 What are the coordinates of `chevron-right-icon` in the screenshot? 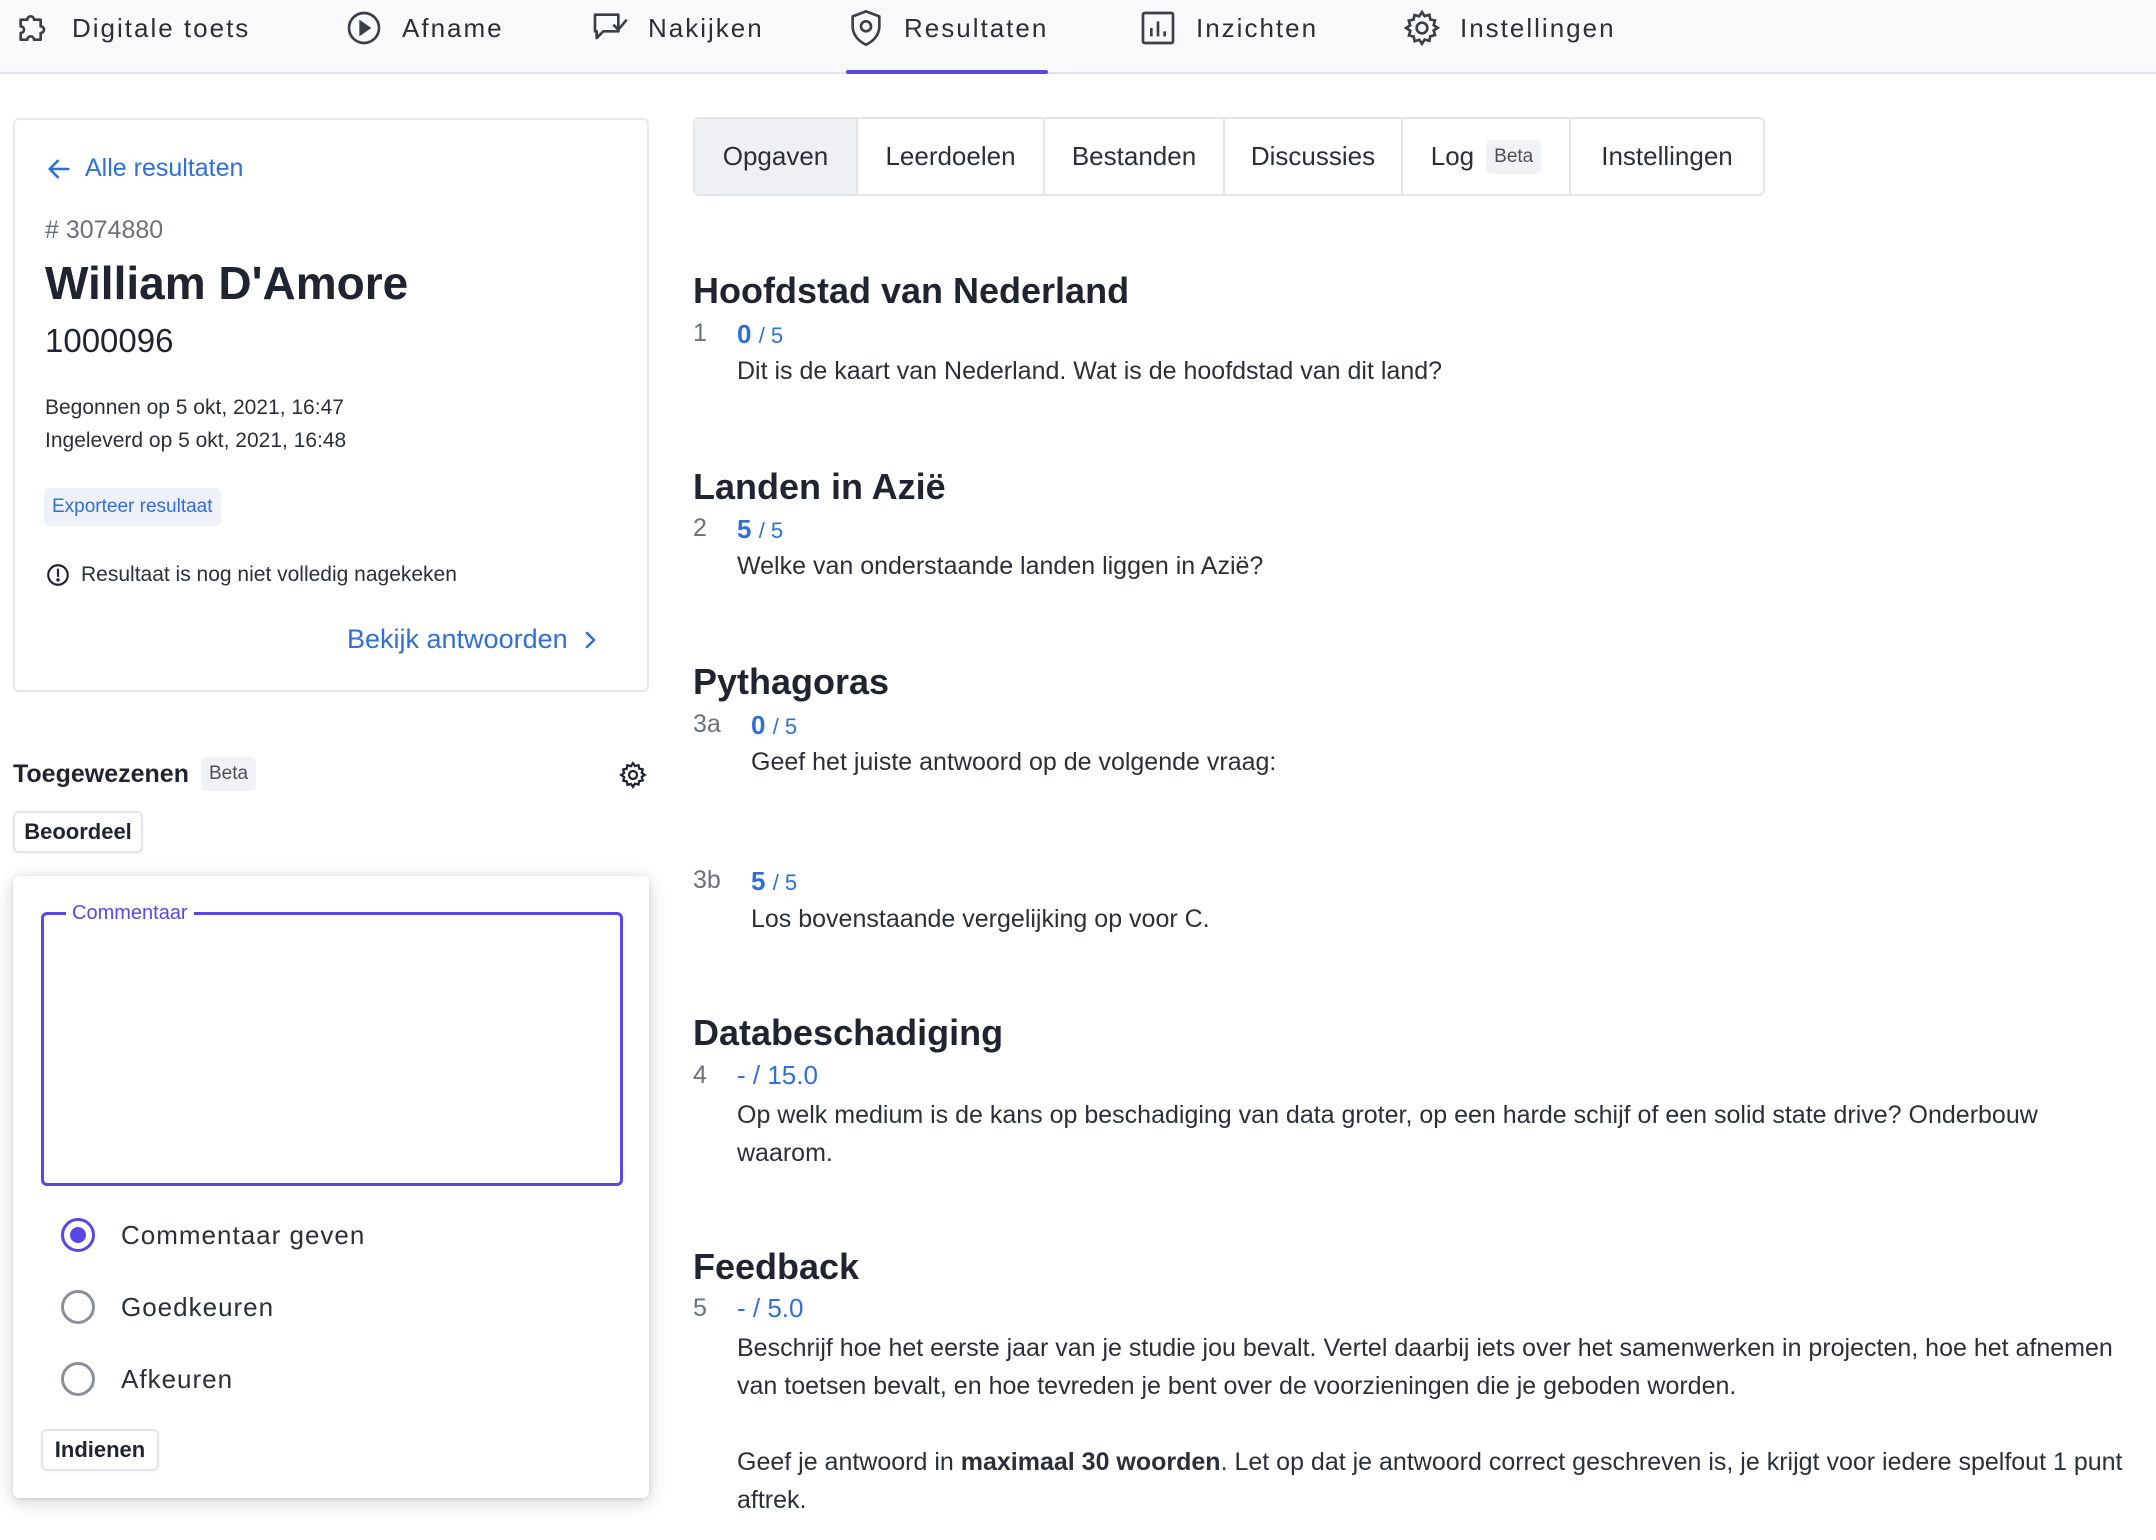 It's located at (590, 640).